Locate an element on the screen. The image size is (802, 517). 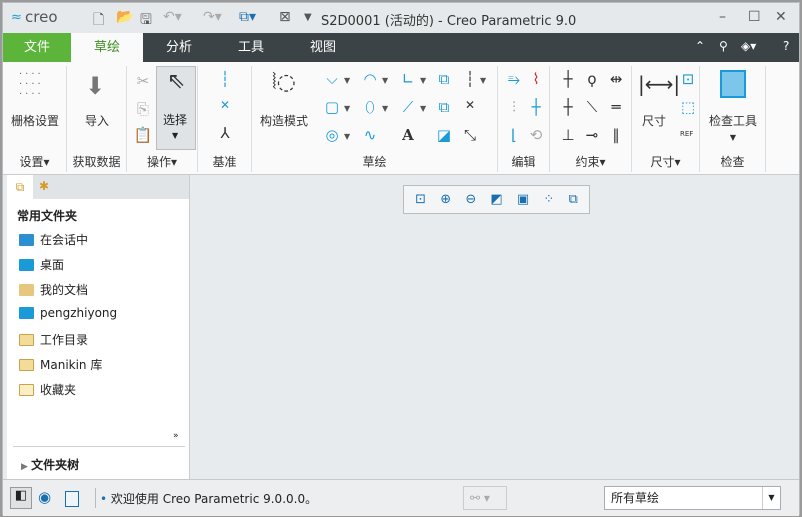
spline-icon: ∿ is located at coordinates (370, 135).